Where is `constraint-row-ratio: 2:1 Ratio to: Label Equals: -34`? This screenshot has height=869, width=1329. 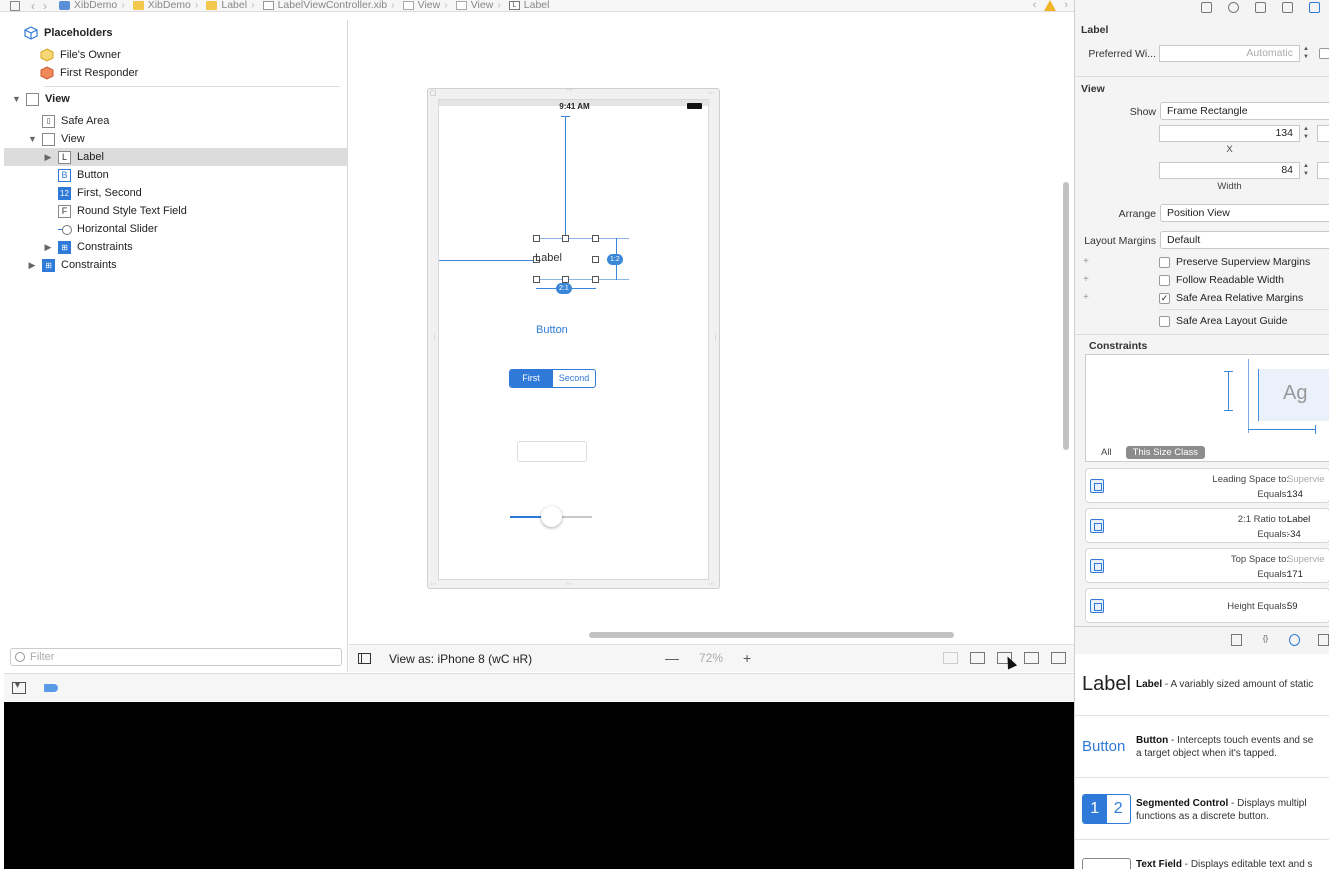
constraint-row-ratio: 2:1 Ratio to: Label Equals: -34 is located at coordinates (1207, 525).